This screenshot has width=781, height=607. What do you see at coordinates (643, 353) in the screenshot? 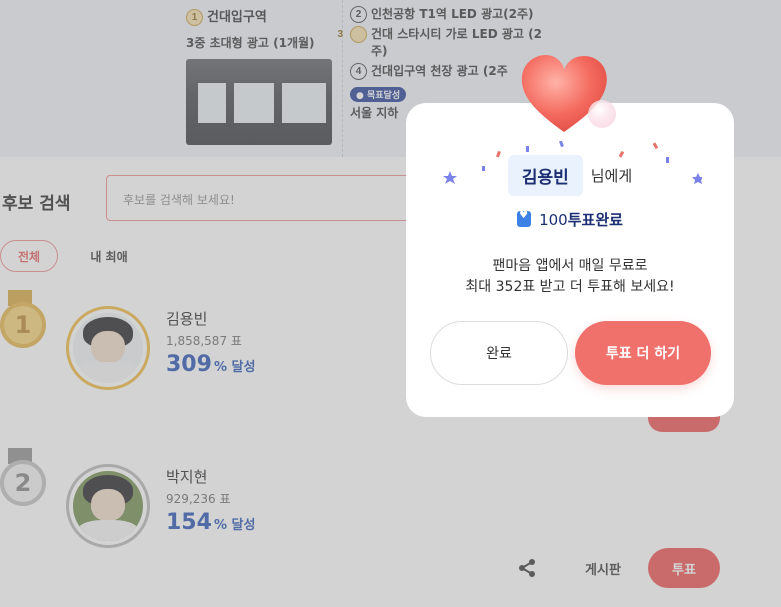
I see `vote-more-button: 투표 더 하기` at bounding box center [643, 353].